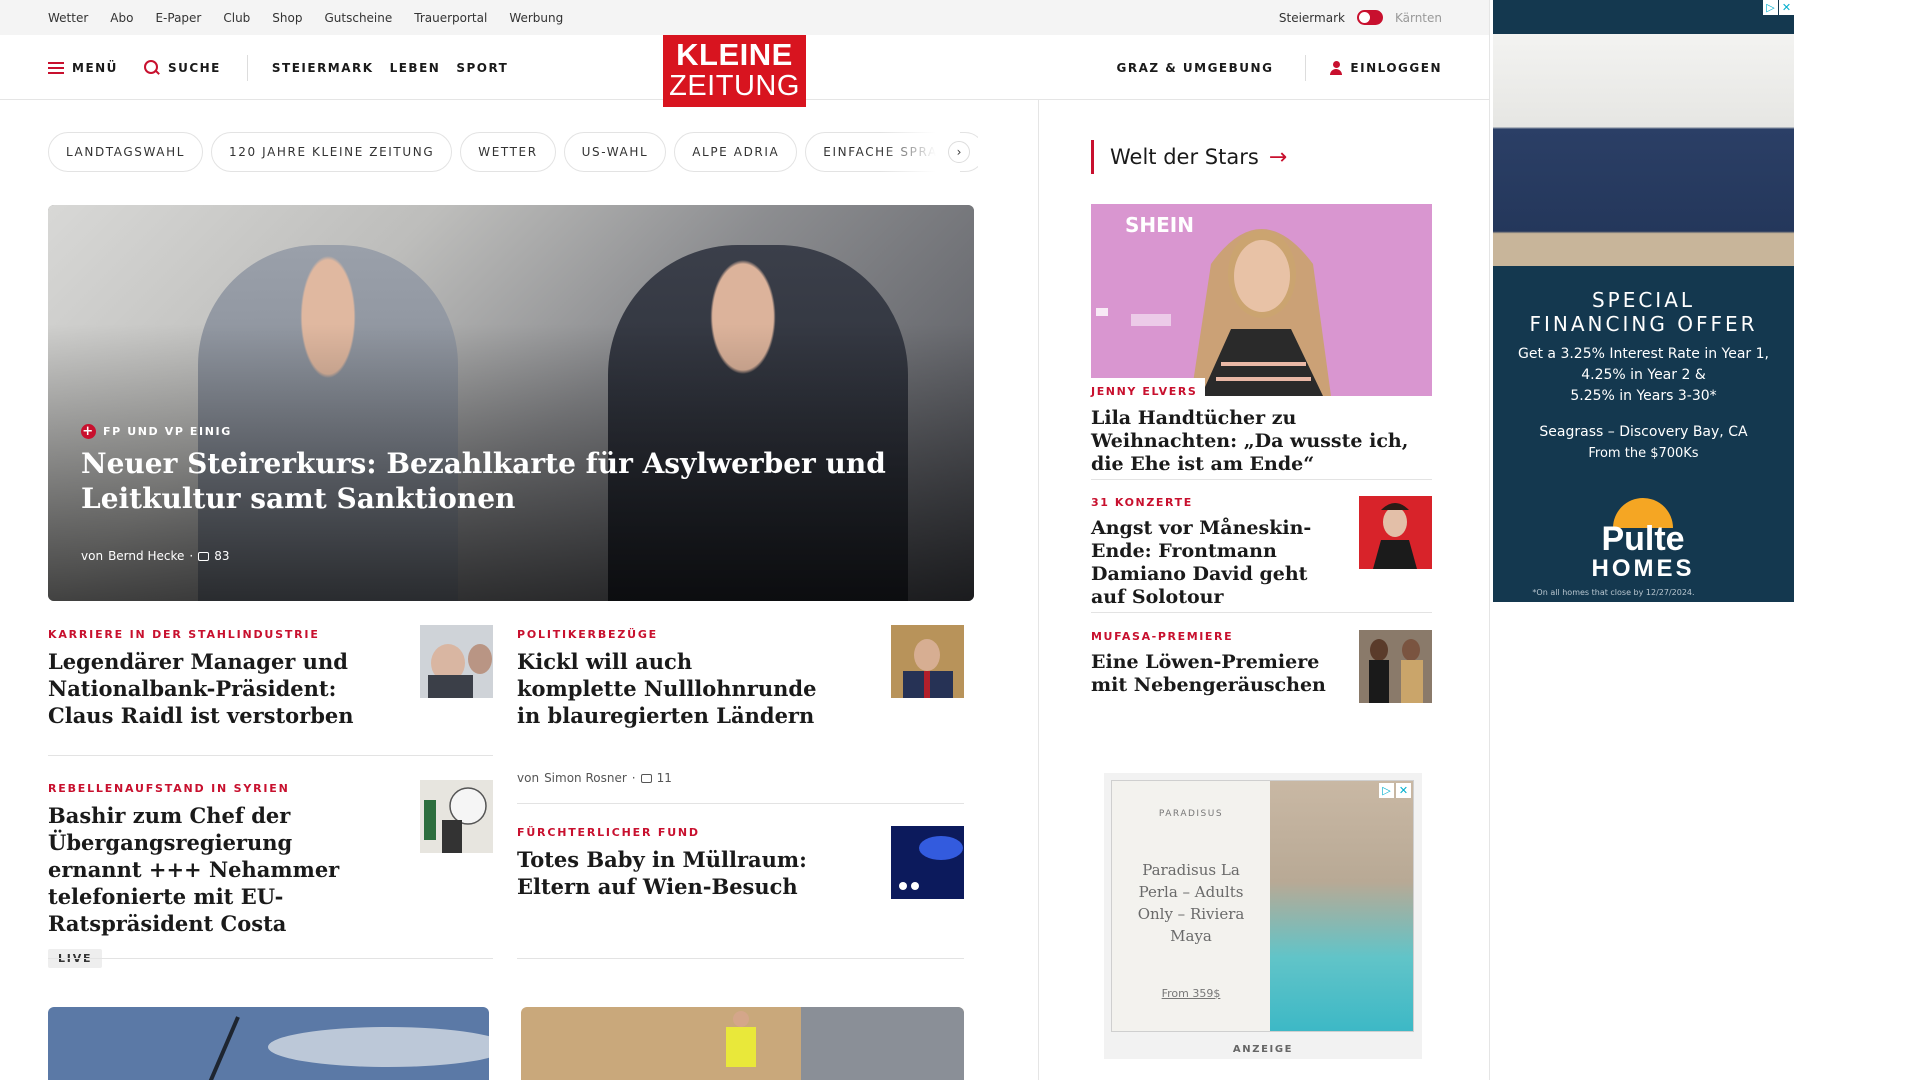  Describe the element at coordinates (204, 556) in the screenshot. I see `comment-icon` at that location.